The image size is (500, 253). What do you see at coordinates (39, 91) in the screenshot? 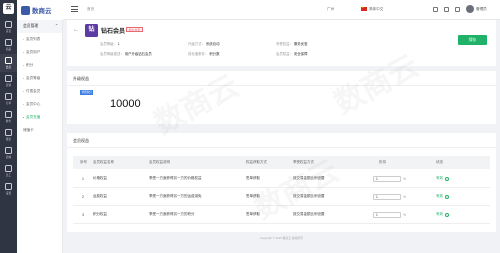
I see `sidebar-item-paid-member: 付费会员` at bounding box center [39, 91].